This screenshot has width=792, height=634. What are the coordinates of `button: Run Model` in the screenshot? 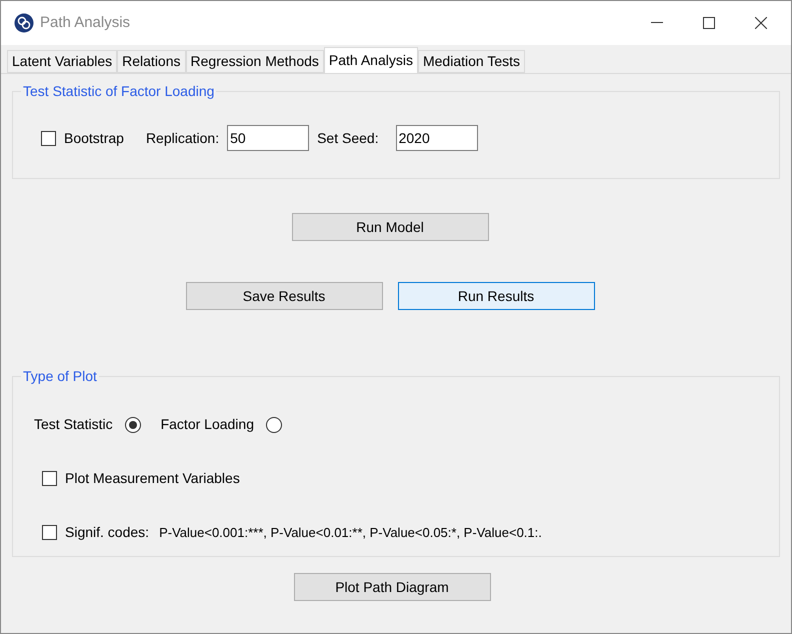 It's located at (390, 227).